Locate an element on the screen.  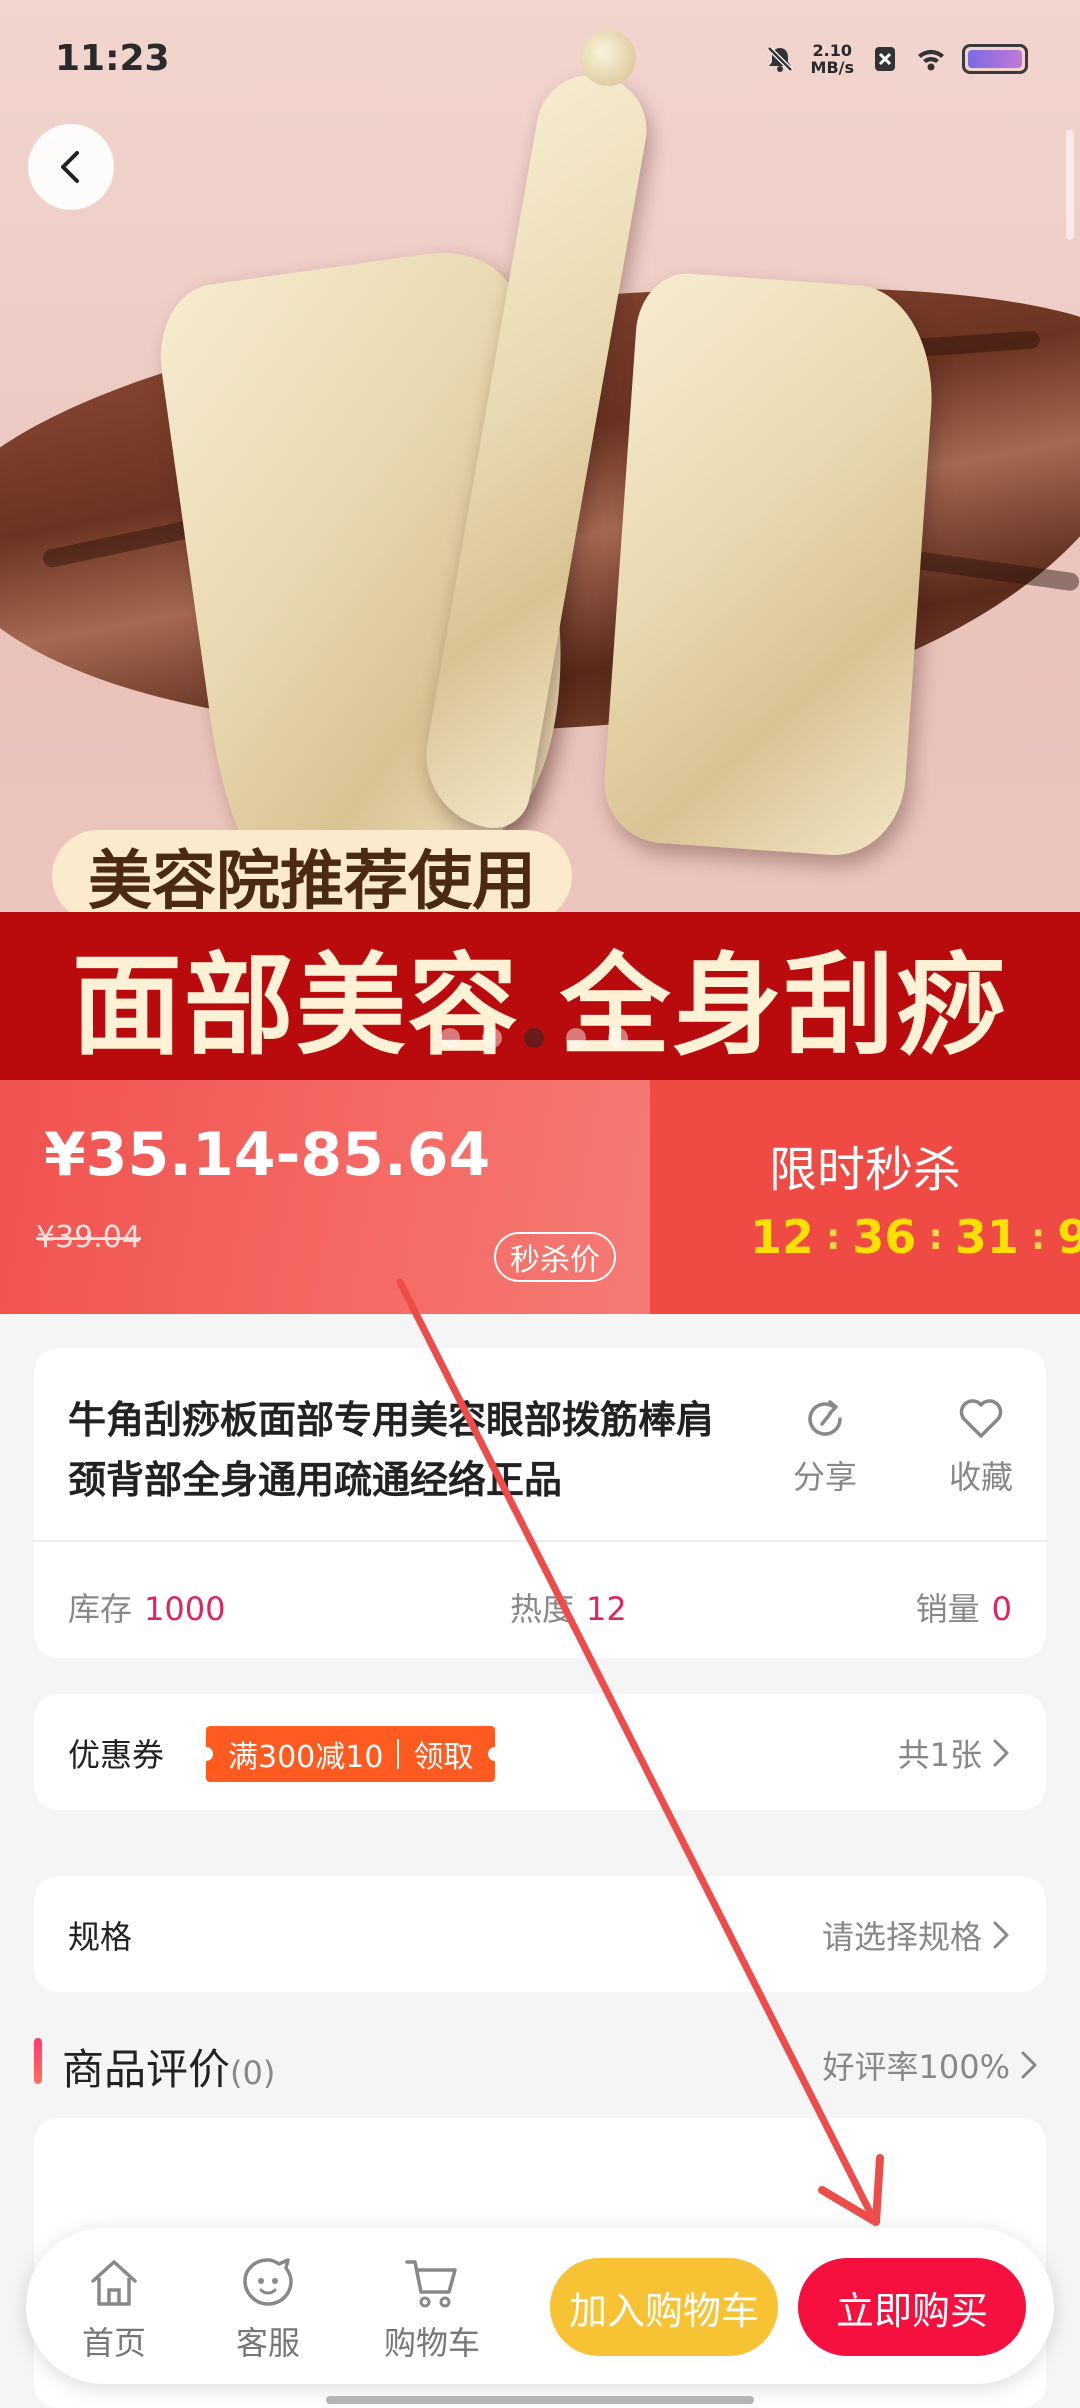
mute-bell-icon is located at coordinates (779, 59).